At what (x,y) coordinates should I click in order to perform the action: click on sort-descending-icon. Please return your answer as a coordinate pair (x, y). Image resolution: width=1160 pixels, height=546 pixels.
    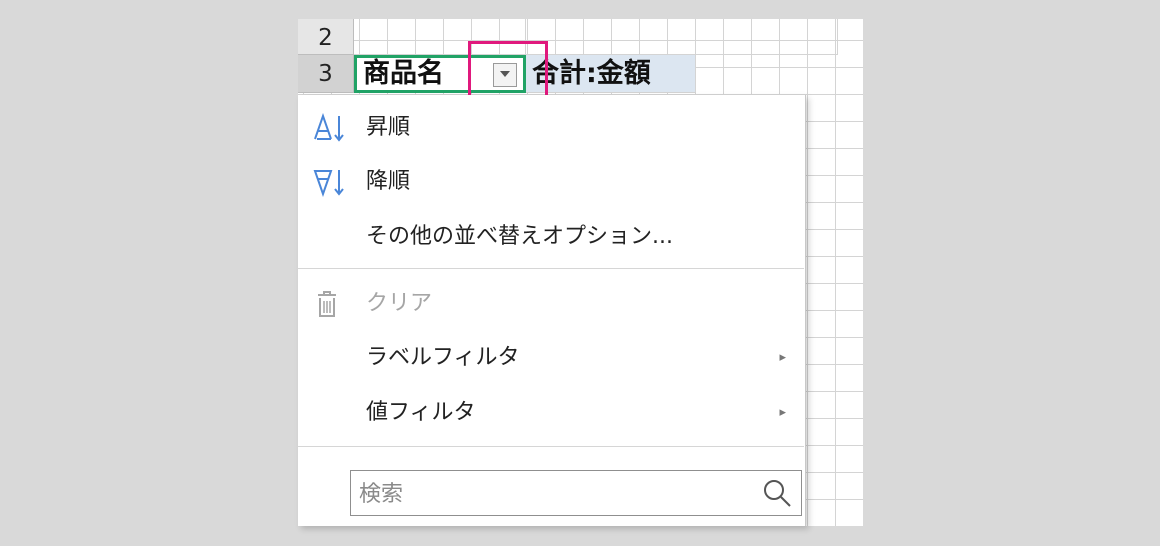
    Looking at the image, I should click on (328, 183).